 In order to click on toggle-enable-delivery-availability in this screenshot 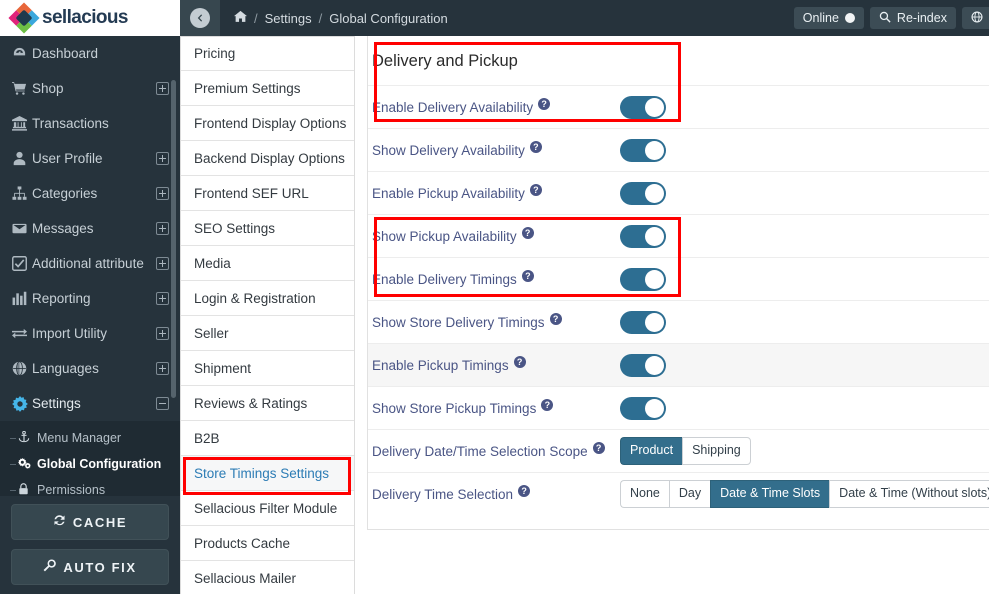, I will do `click(643, 107)`.